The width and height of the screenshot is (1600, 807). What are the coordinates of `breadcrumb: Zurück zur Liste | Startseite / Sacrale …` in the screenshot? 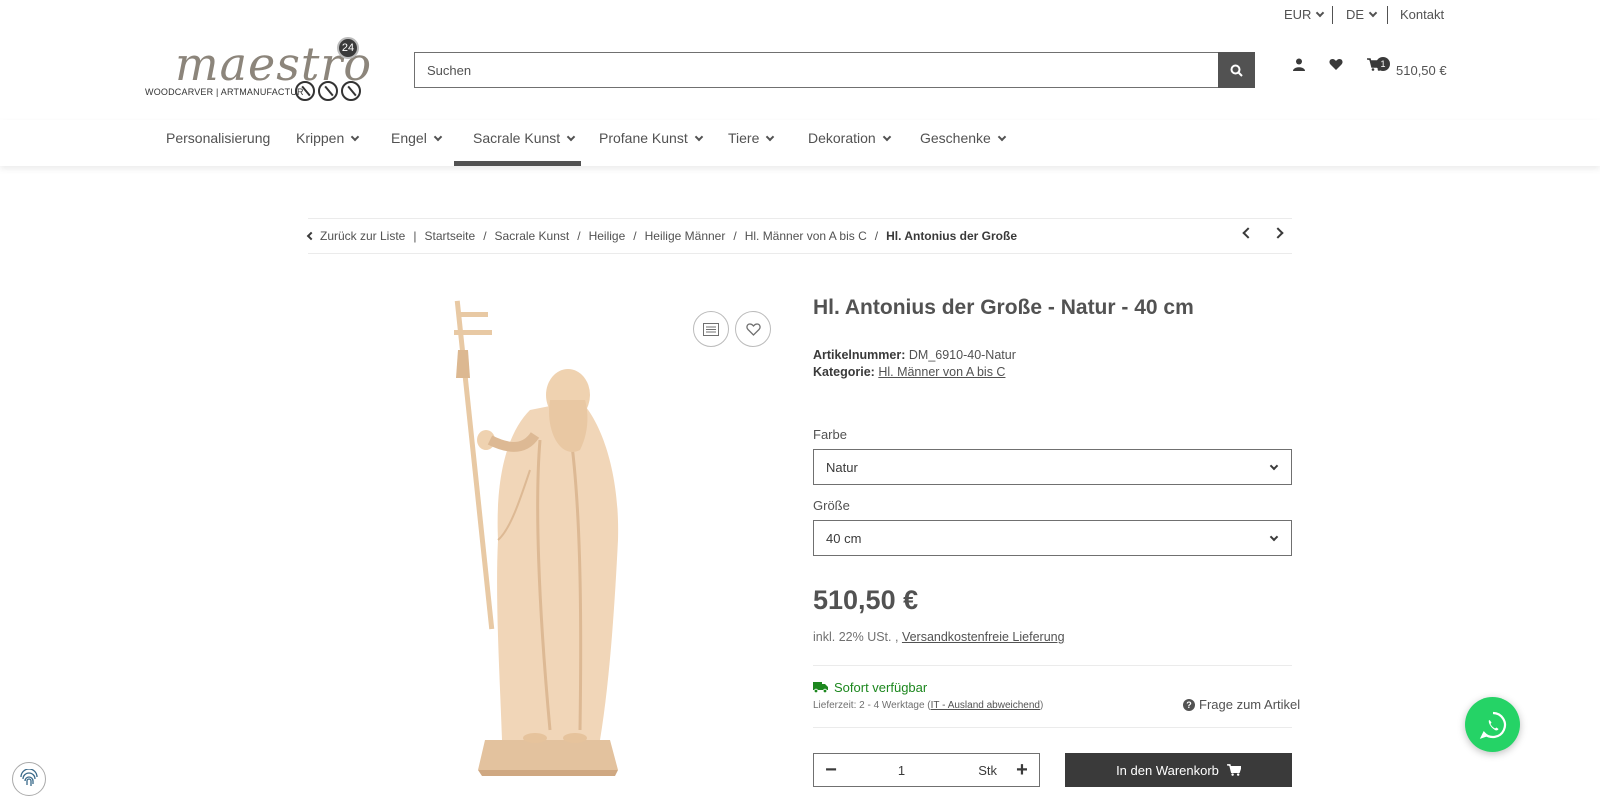 It's located at (799, 236).